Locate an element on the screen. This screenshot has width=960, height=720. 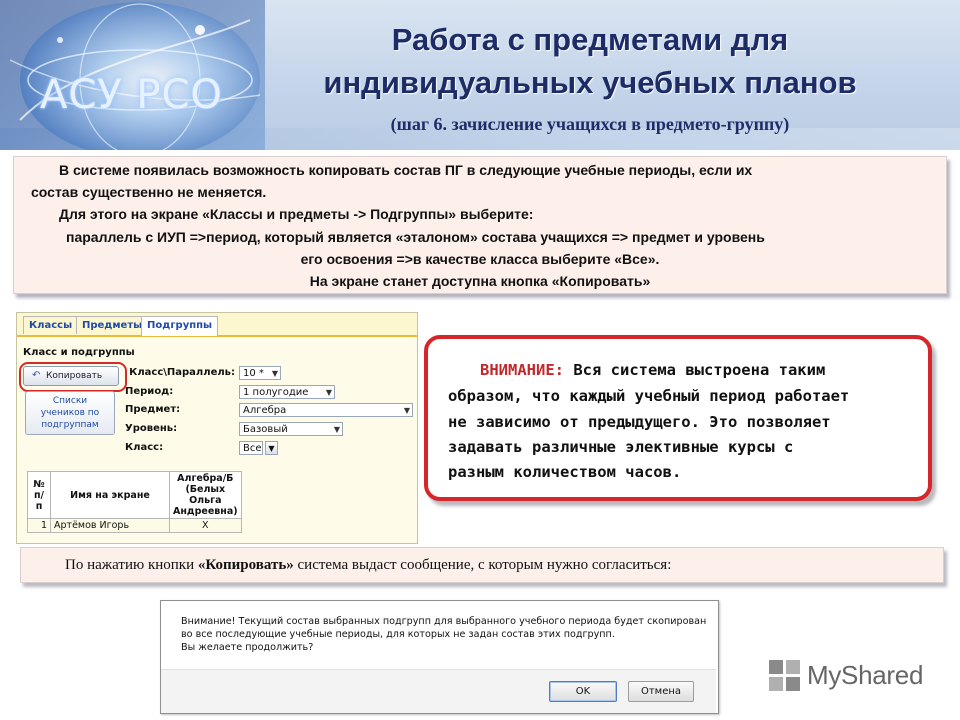
level-value: Базовый is located at coordinates (265, 429).